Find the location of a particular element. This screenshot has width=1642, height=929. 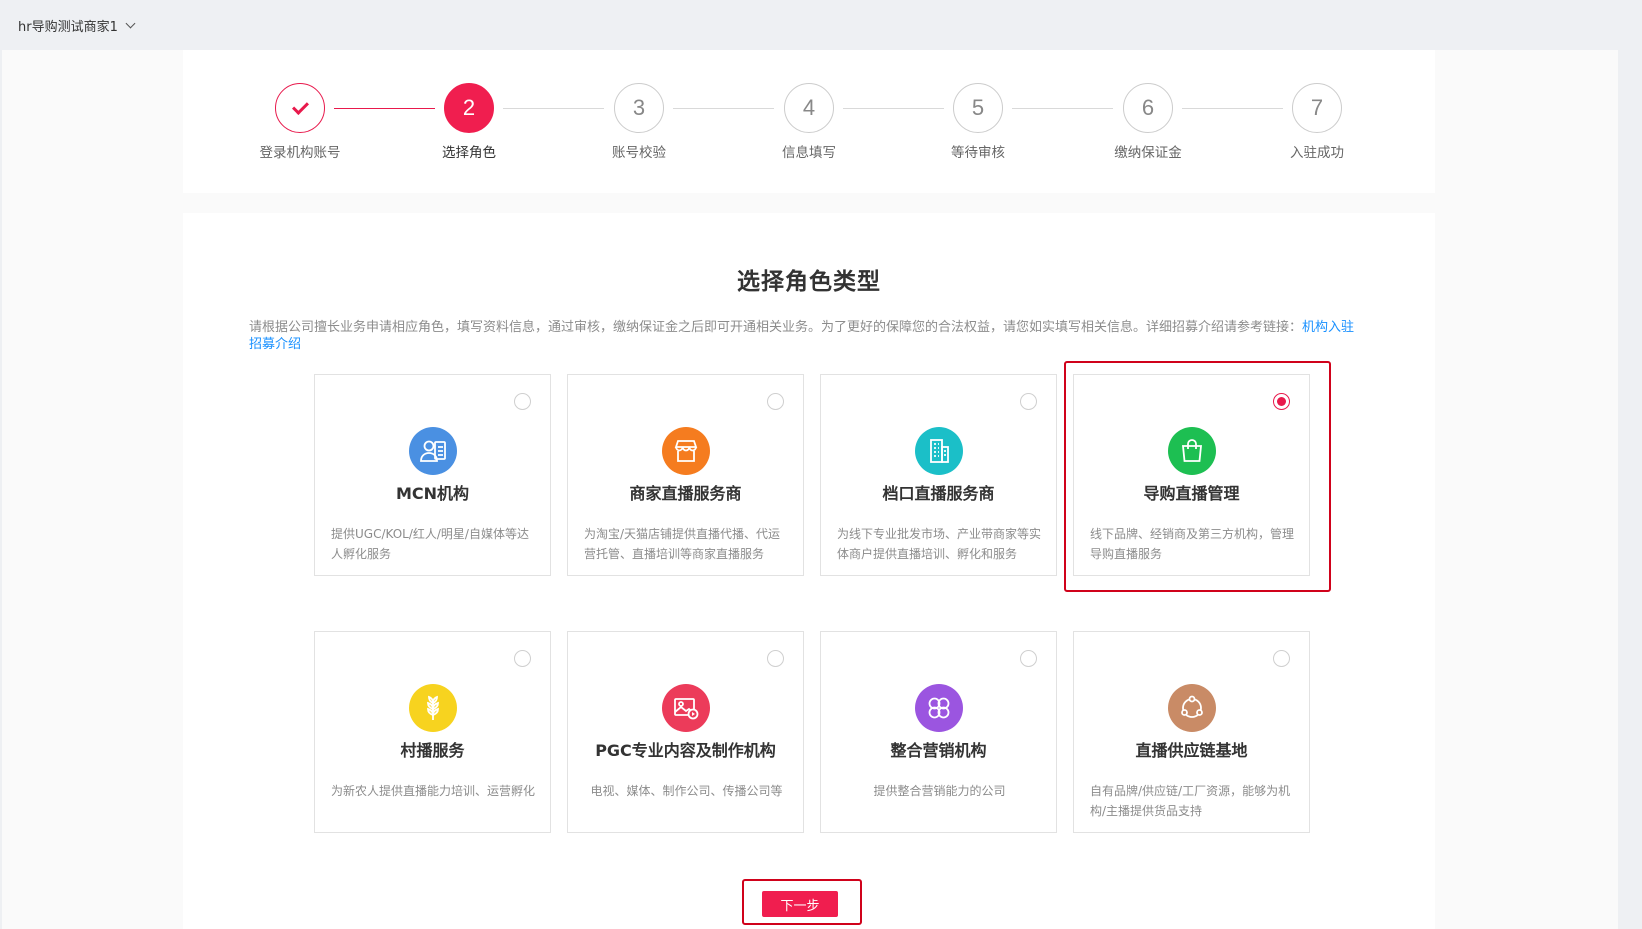

role-card-integrated-marketing: 整合营销机构 提供整合营销能力的公司 is located at coordinates (938, 732).